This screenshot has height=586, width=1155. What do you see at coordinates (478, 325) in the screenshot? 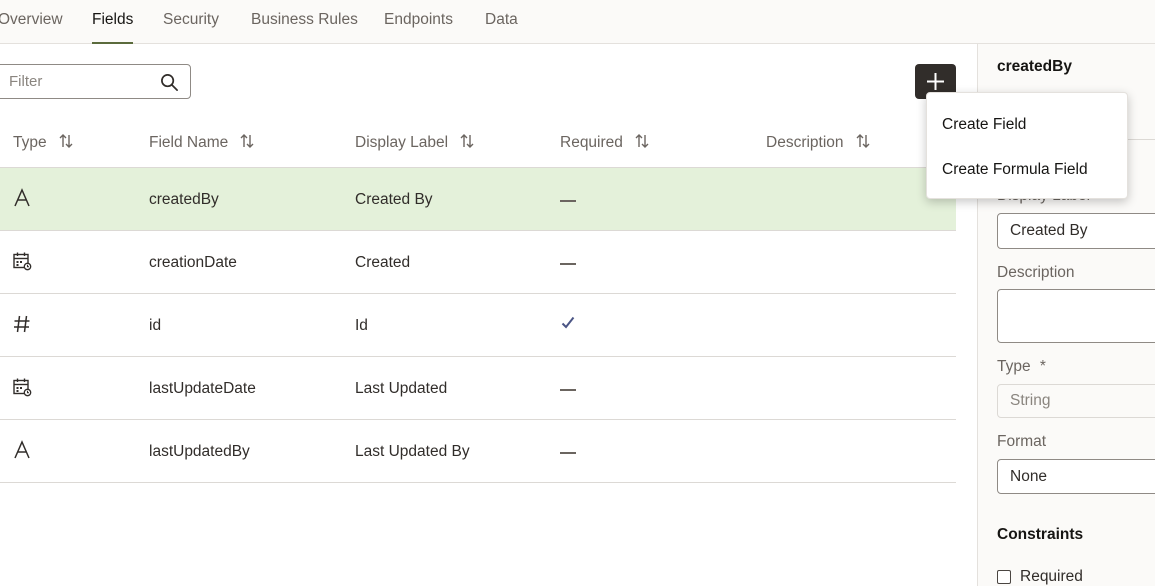
I see `table-row: id Id` at bounding box center [478, 325].